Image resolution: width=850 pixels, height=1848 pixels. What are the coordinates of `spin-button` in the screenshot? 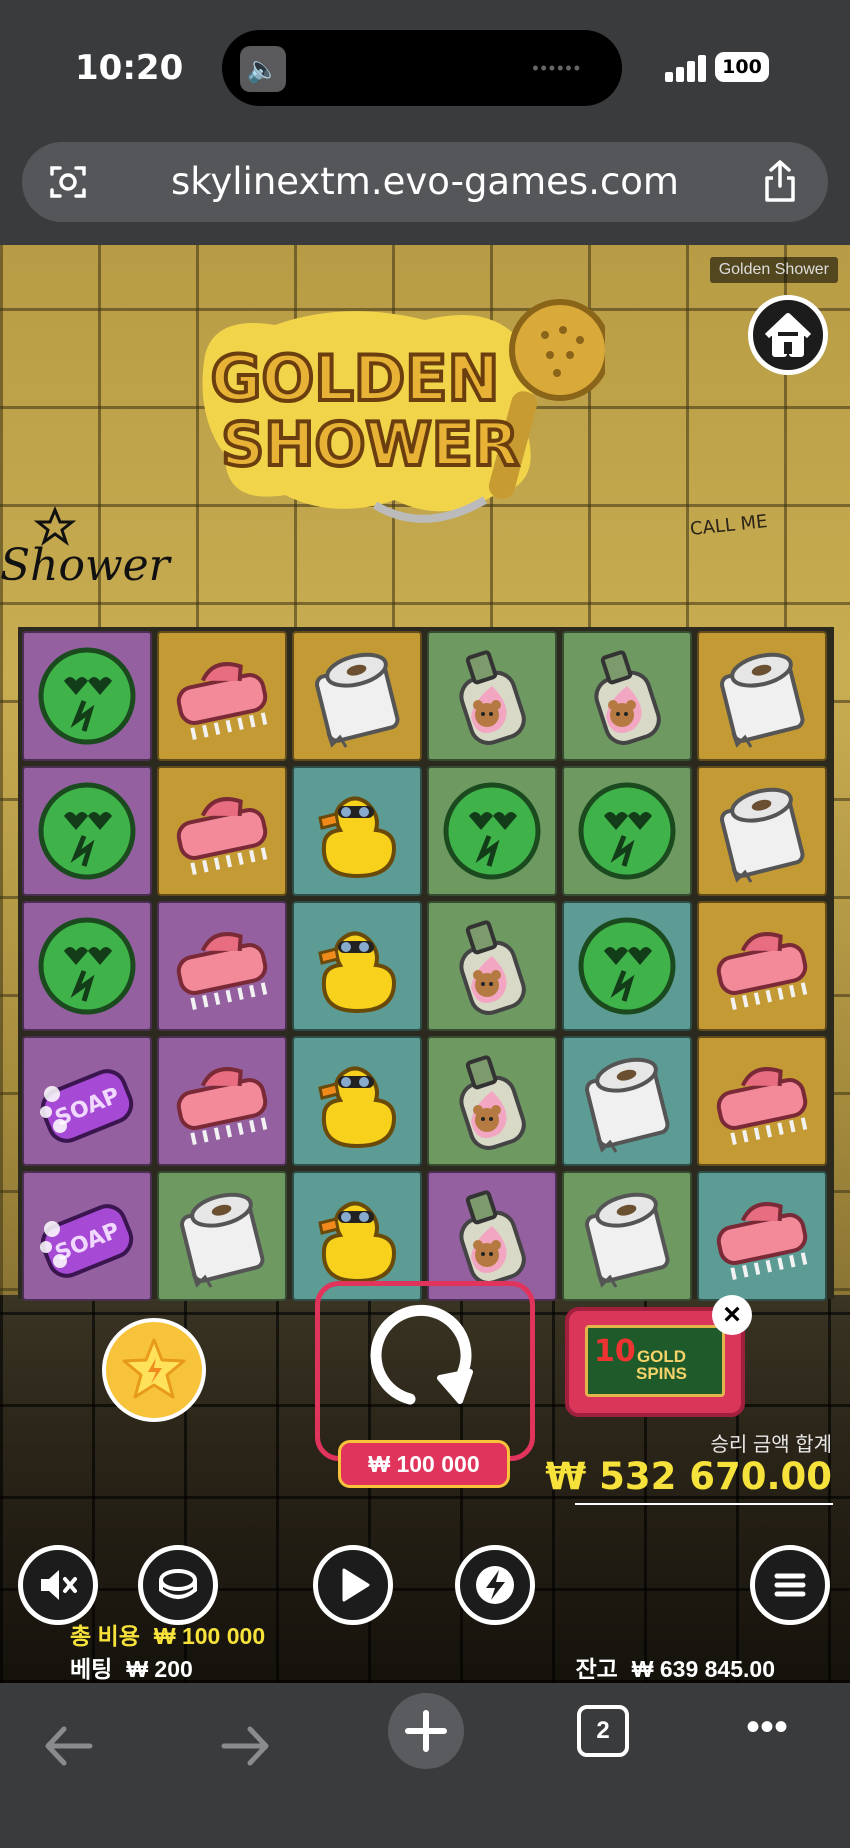 It's located at (425, 1371).